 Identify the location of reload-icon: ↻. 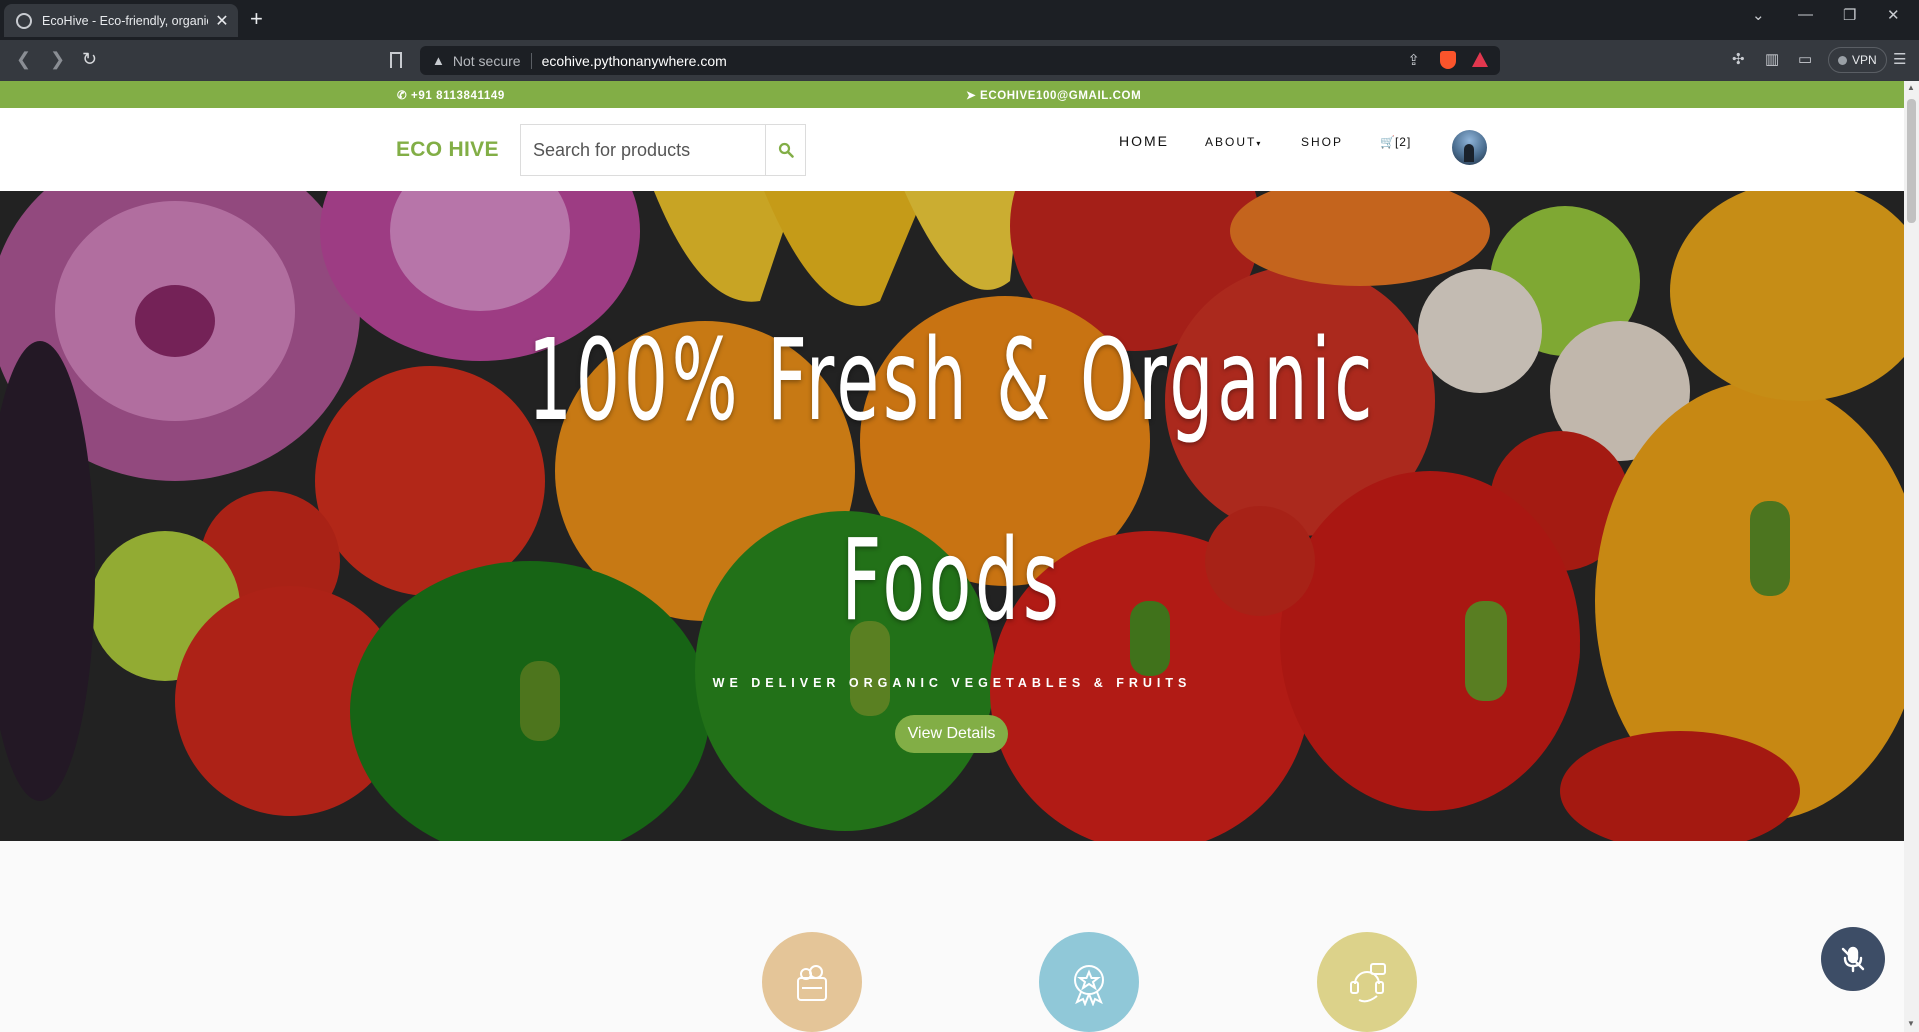
(89, 59).